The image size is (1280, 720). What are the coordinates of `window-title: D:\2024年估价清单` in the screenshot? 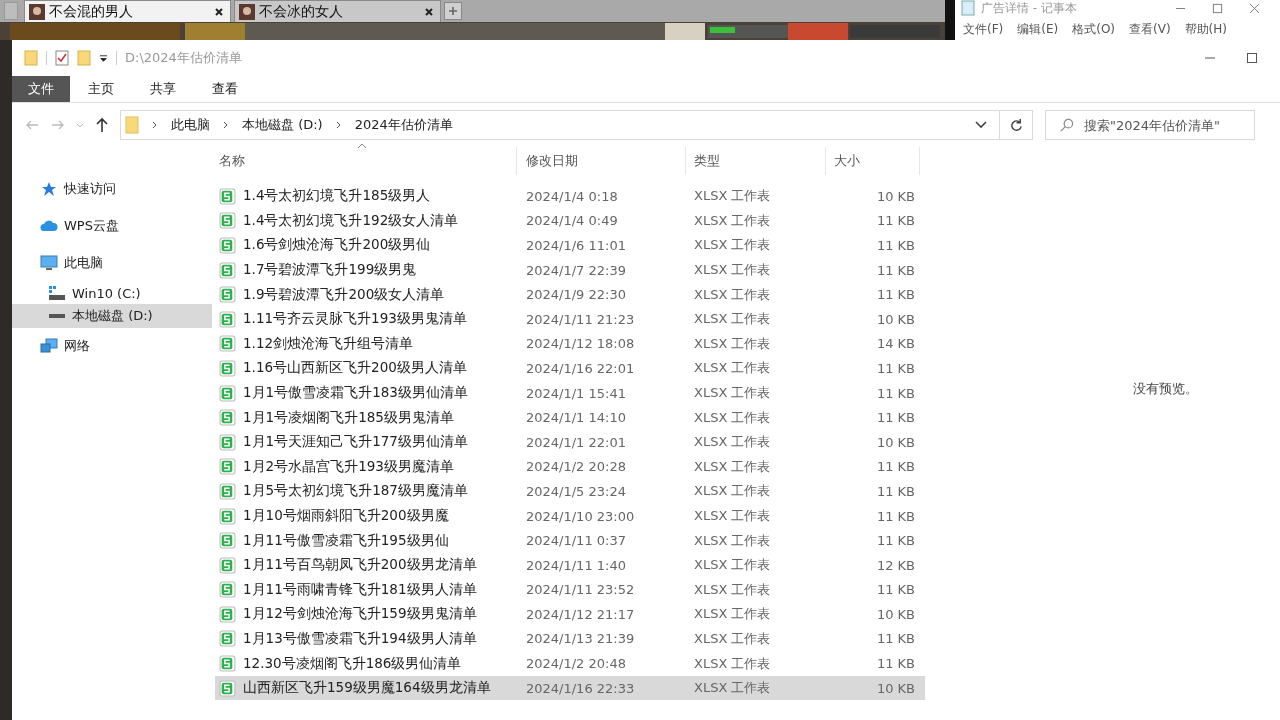 It's located at (184, 58).